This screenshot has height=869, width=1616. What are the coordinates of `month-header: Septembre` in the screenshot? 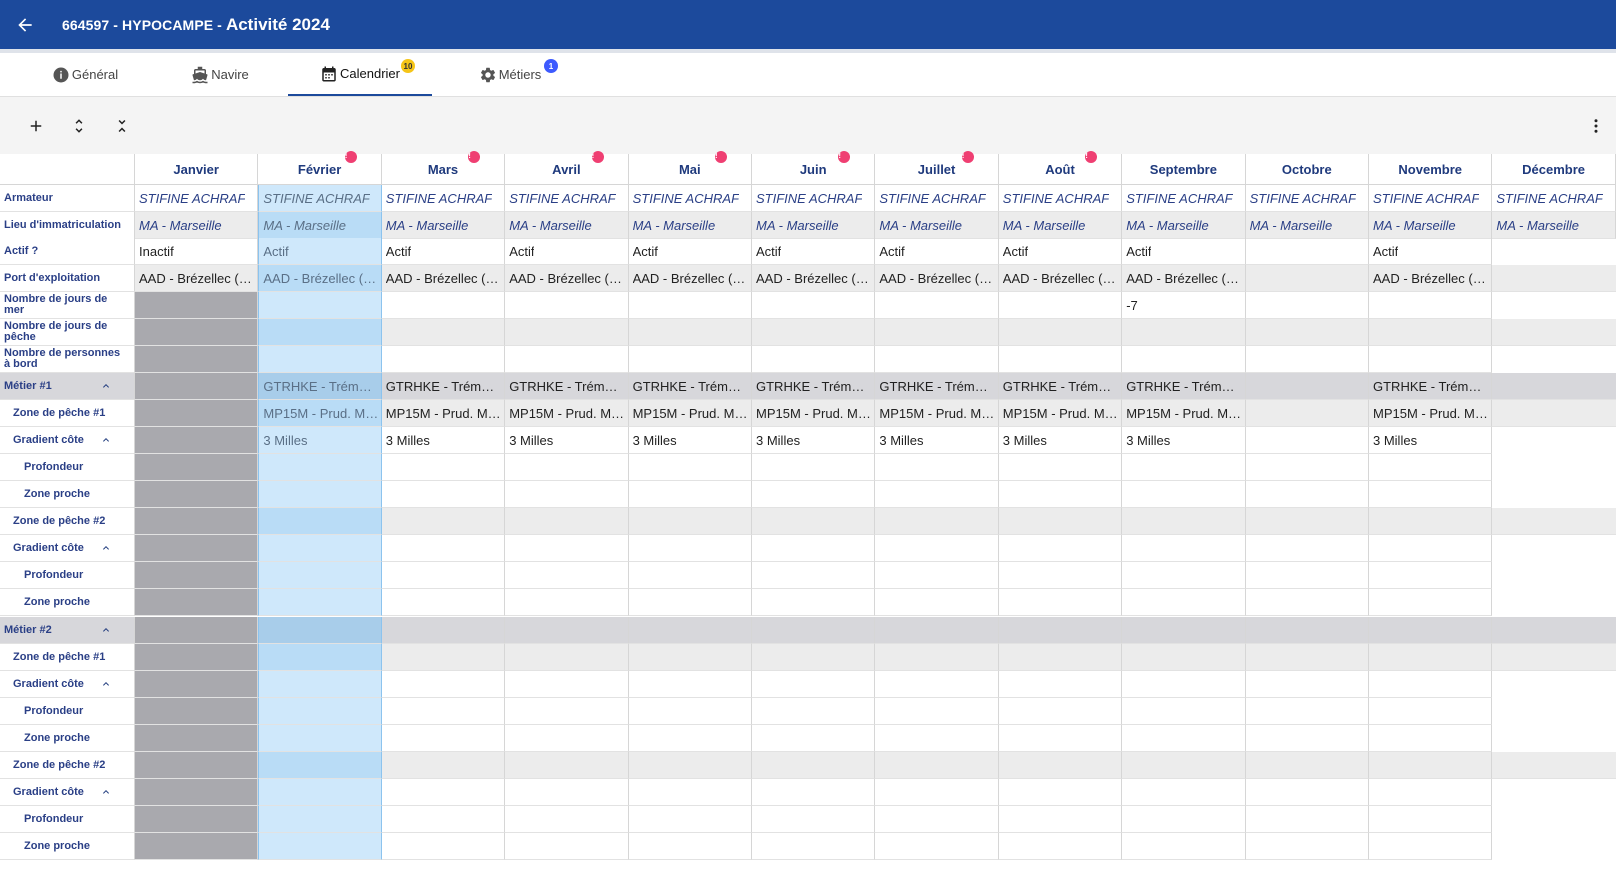 It's located at (1184, 169).